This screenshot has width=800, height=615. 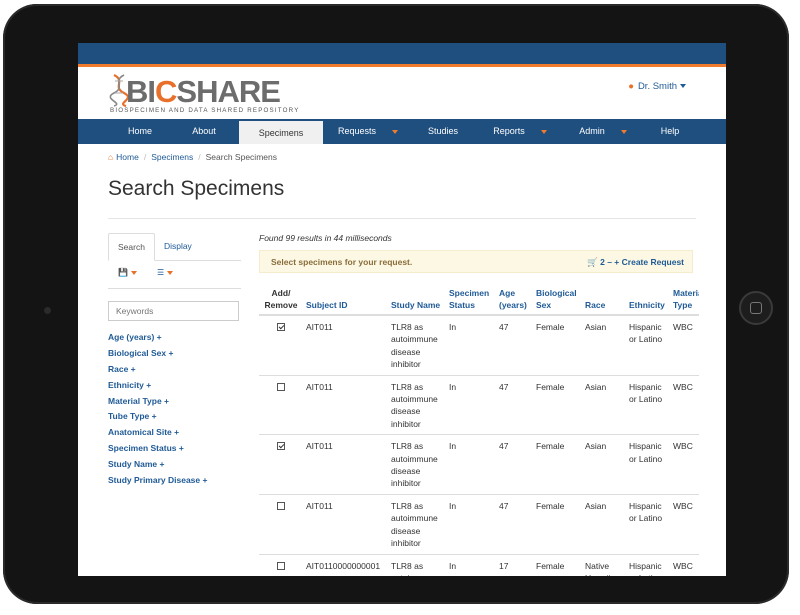 I want to click on plus-icon: +, so click(x=617, y=262).